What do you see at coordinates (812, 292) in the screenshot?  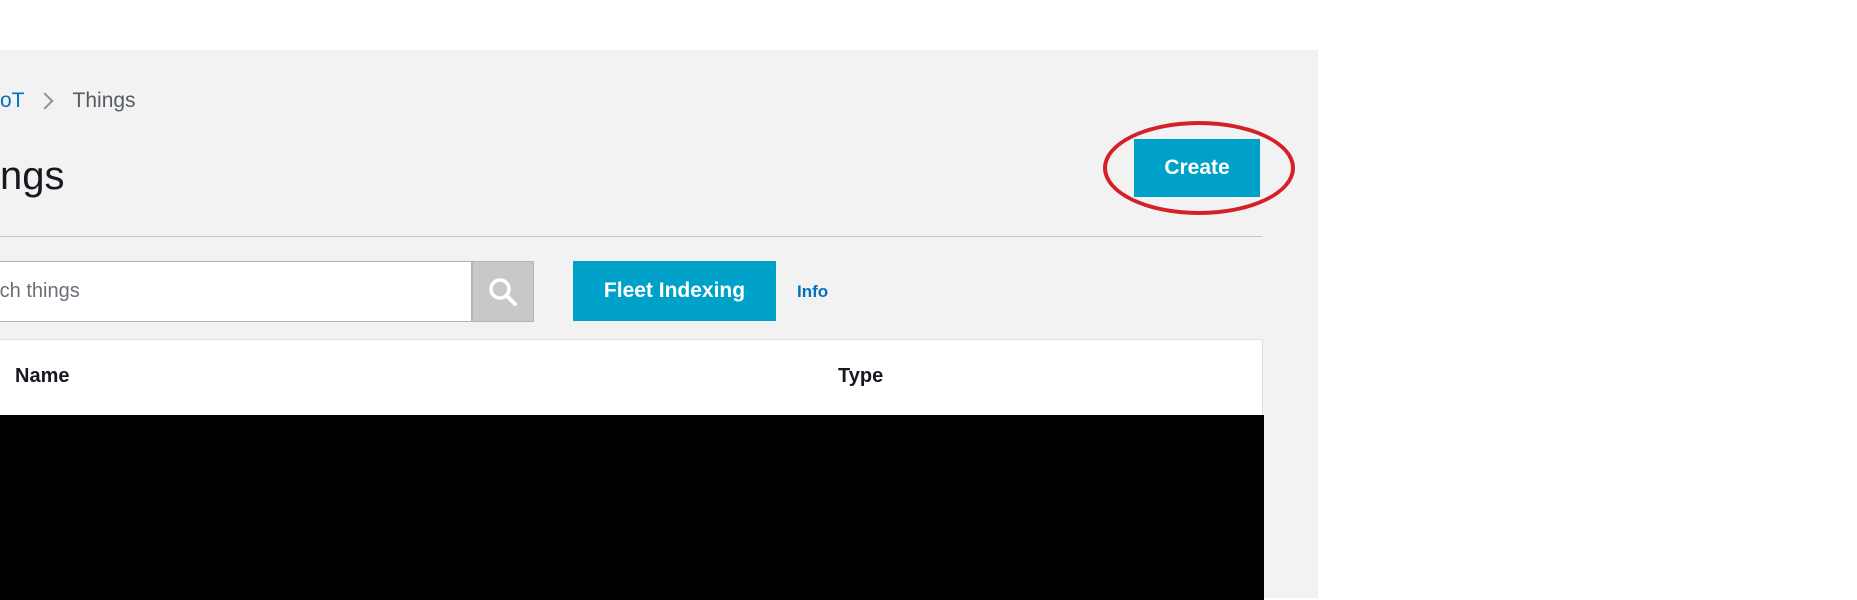 I see `info-link: Info` at bounding box center [812, 292].